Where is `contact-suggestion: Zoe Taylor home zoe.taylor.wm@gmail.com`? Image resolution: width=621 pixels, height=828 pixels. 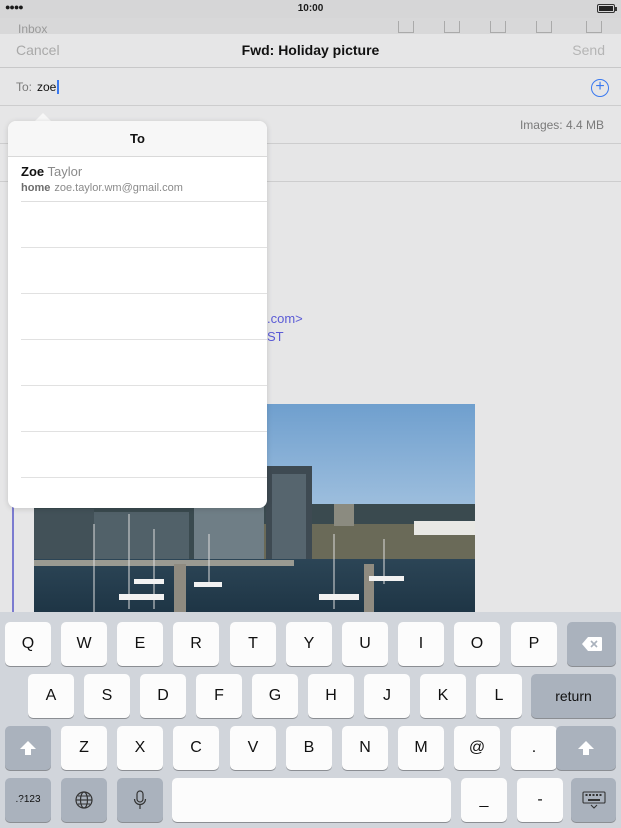
contact-suggestion: Zoe Taylor home zoe.taylor.wm@gmail.com is located at coordinates (144, 179).